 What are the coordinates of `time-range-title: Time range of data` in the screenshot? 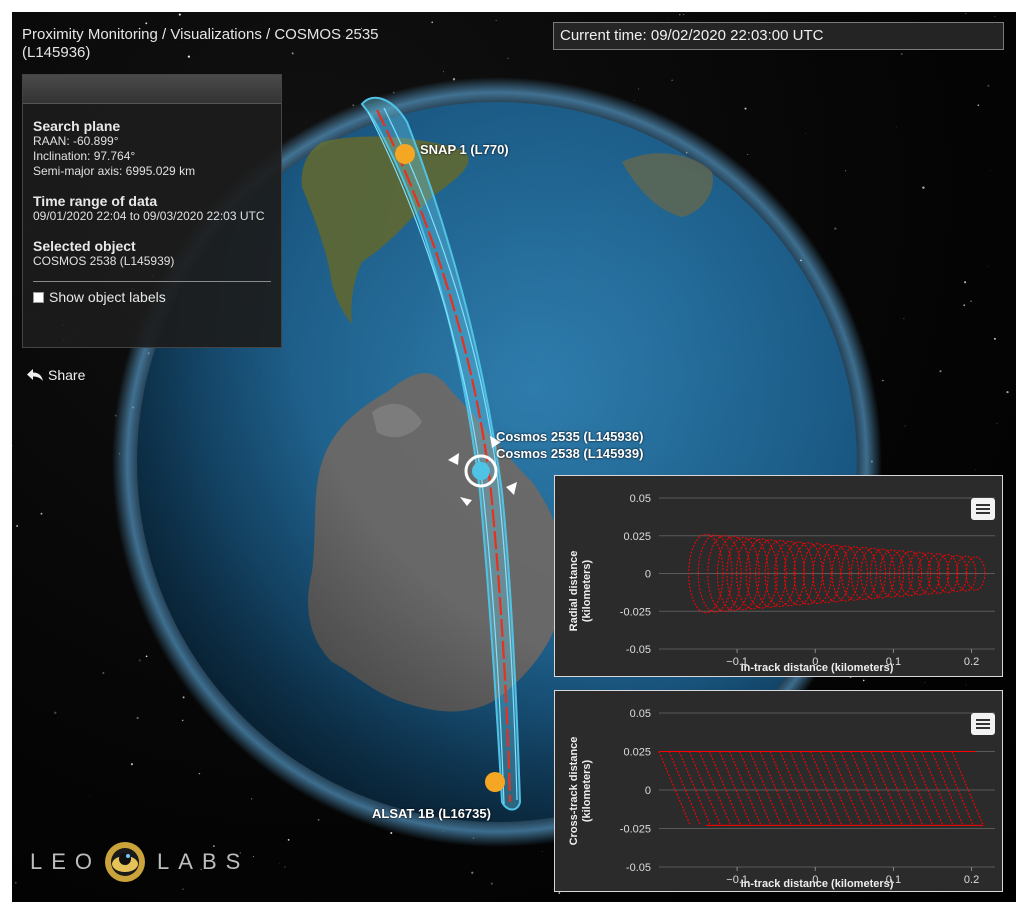 It's located at (95, 201).